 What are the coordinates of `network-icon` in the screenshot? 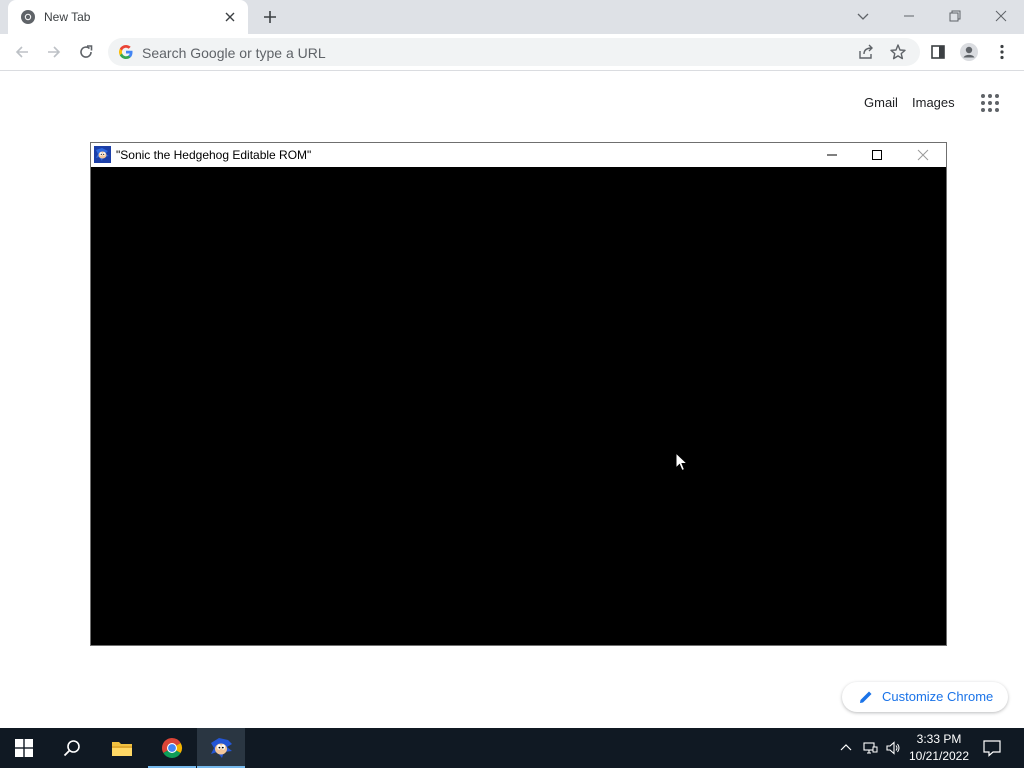 It's located at (870, 748).